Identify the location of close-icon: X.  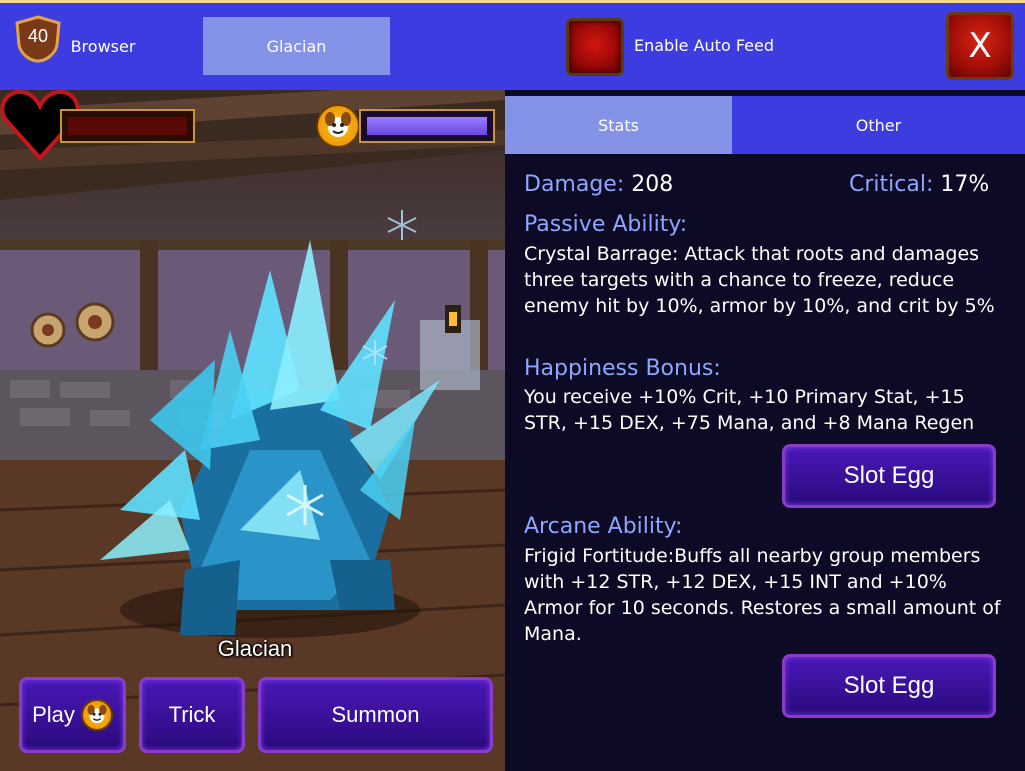
(980, 46).